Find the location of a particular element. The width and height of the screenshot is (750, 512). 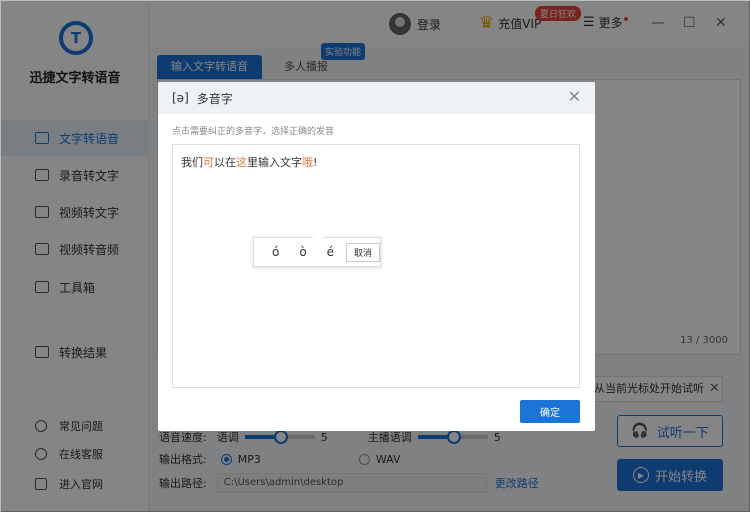

text-segment: 我们 is located at coordinates (192, 162).